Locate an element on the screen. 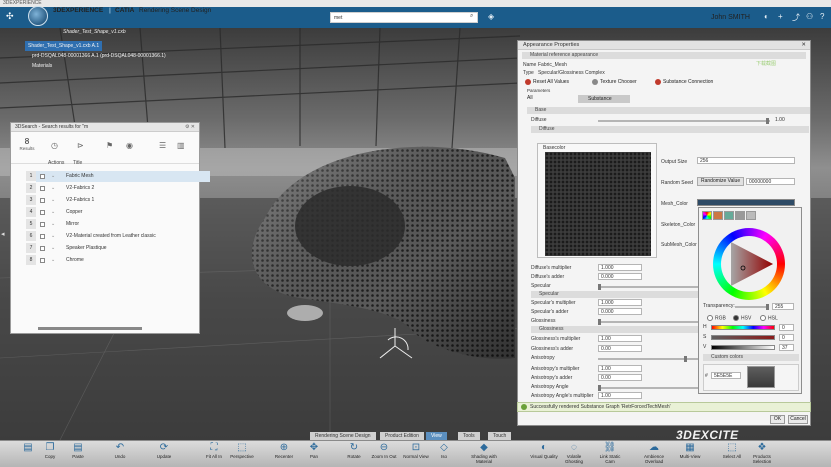 The width and height of the screenshot is (831, 467). hue-bar is located at coordinates (743, 327).